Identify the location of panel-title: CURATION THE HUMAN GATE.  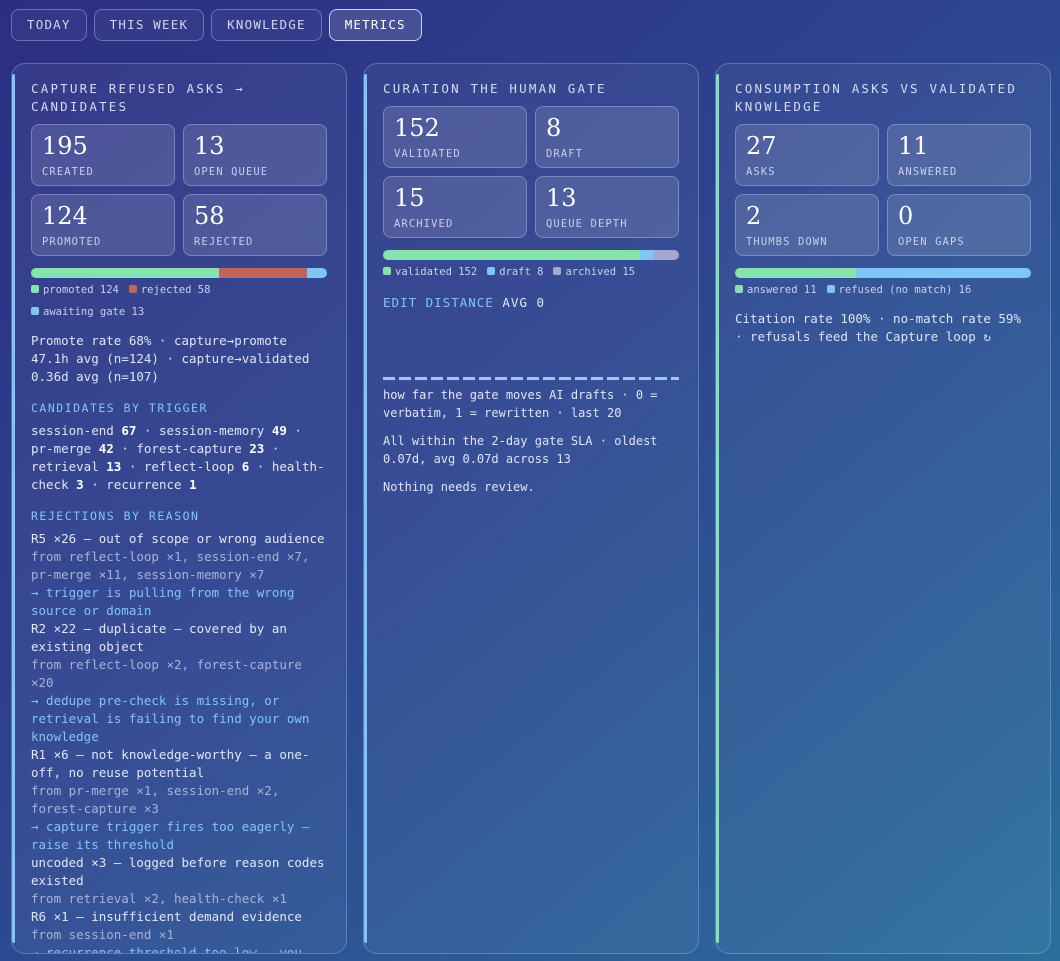
(495, 88).